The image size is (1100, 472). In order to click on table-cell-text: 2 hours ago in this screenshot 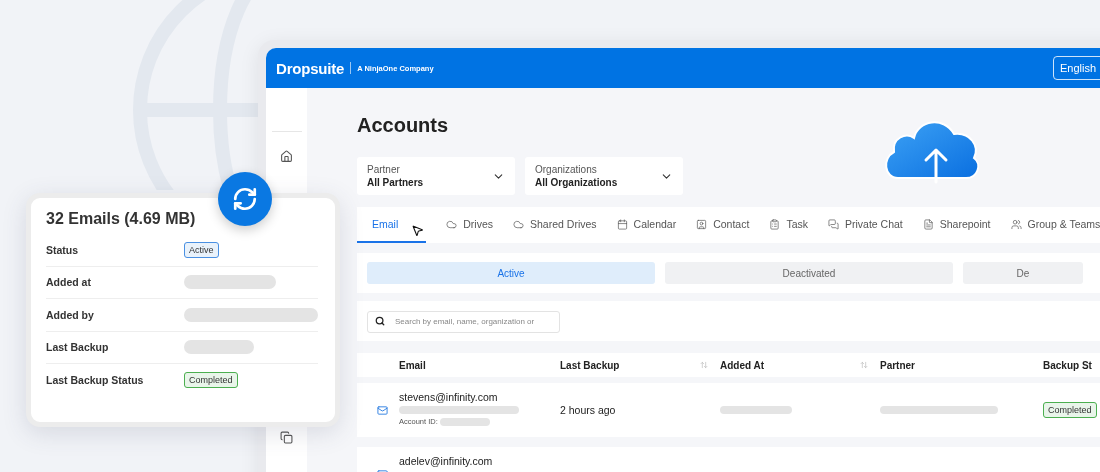, I will do `click(588, 410)`.